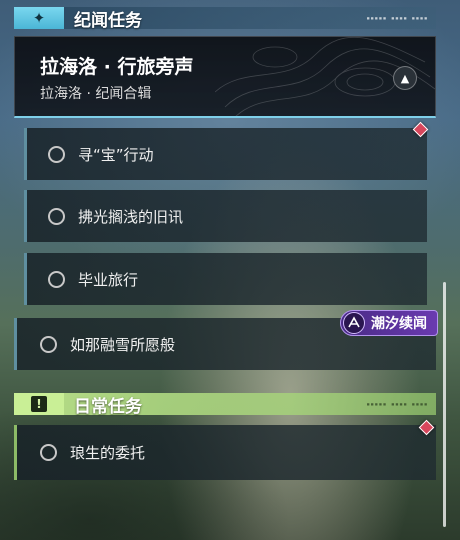 Image resolution: width=460 pixels, height=540 pixels. I want to click on scrollbar, so click(444, 404).